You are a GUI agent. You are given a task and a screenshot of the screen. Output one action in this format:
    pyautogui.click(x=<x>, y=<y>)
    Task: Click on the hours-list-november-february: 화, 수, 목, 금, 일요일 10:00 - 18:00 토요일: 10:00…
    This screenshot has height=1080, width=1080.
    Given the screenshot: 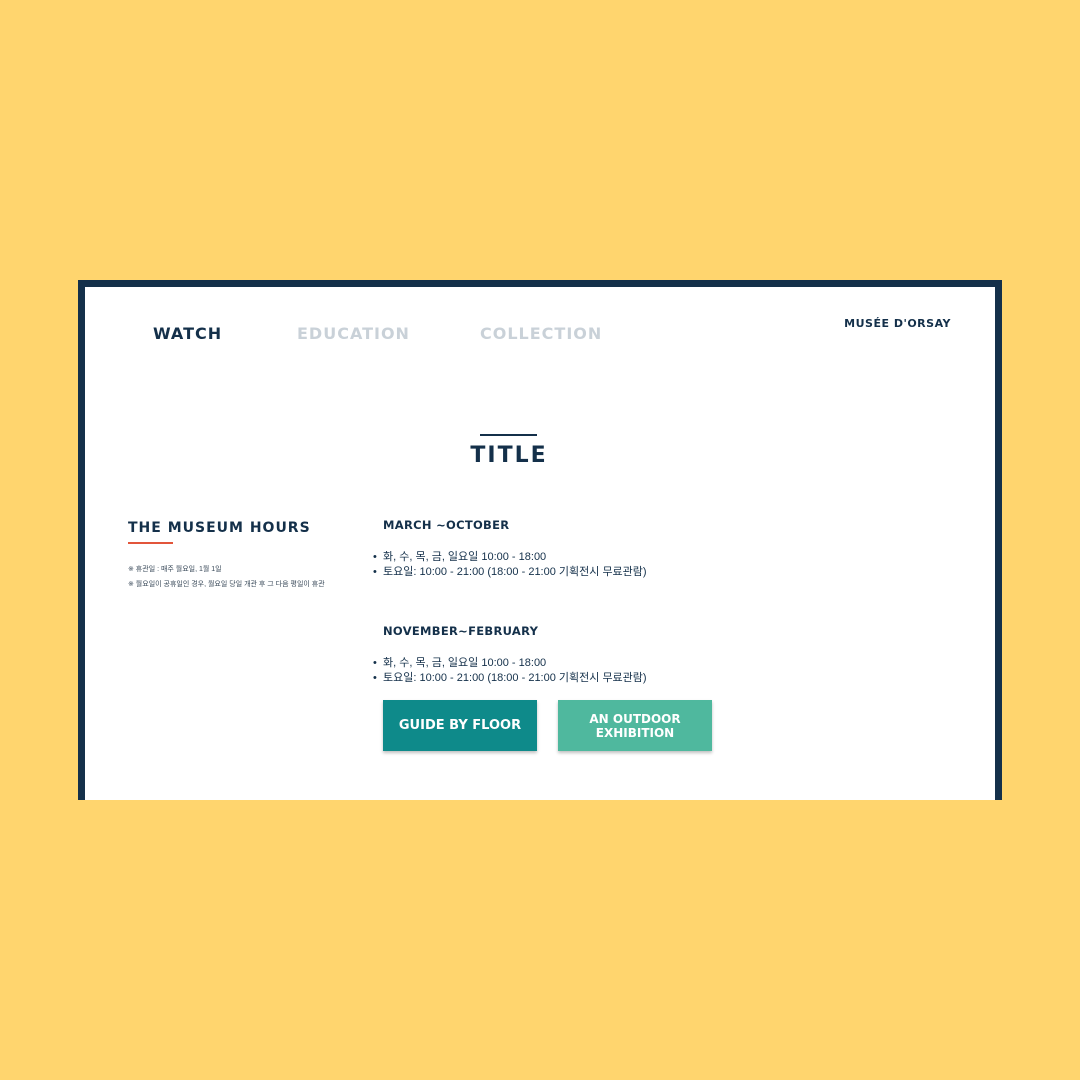 What is the action you would take?
    pyautogui.click(x=510, y=671)
    